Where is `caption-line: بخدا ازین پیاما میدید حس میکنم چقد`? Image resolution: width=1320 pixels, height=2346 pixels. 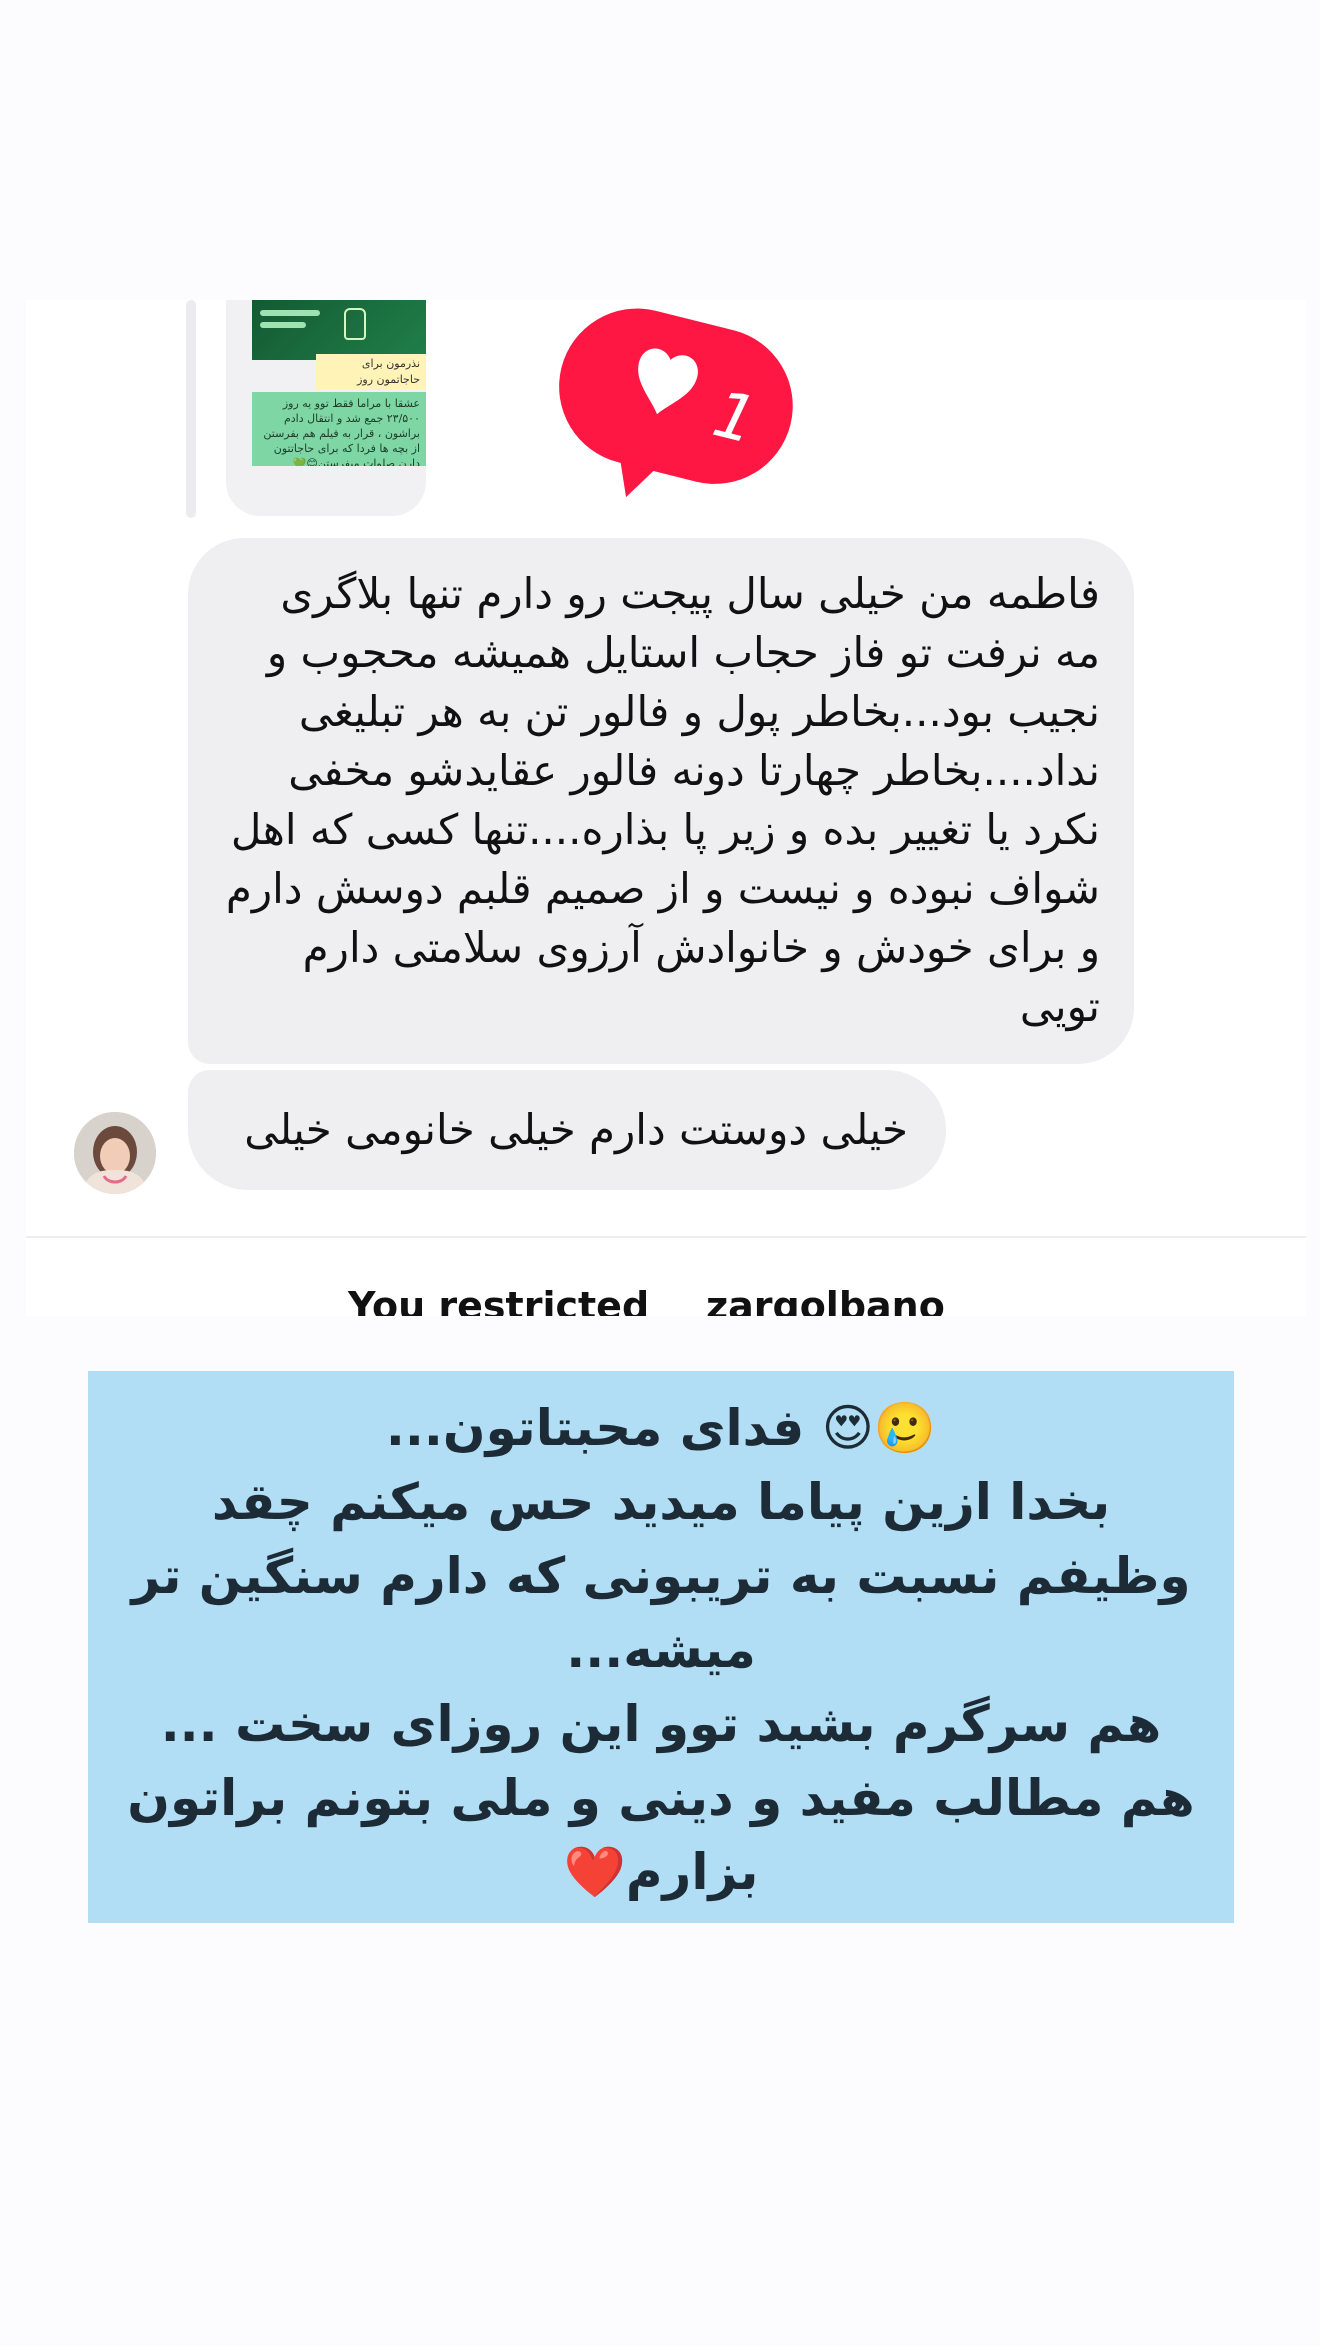
caption-line: بخدا ازین پیاما میدید حس میکنم چقد is located at coordinates (661, 1502).